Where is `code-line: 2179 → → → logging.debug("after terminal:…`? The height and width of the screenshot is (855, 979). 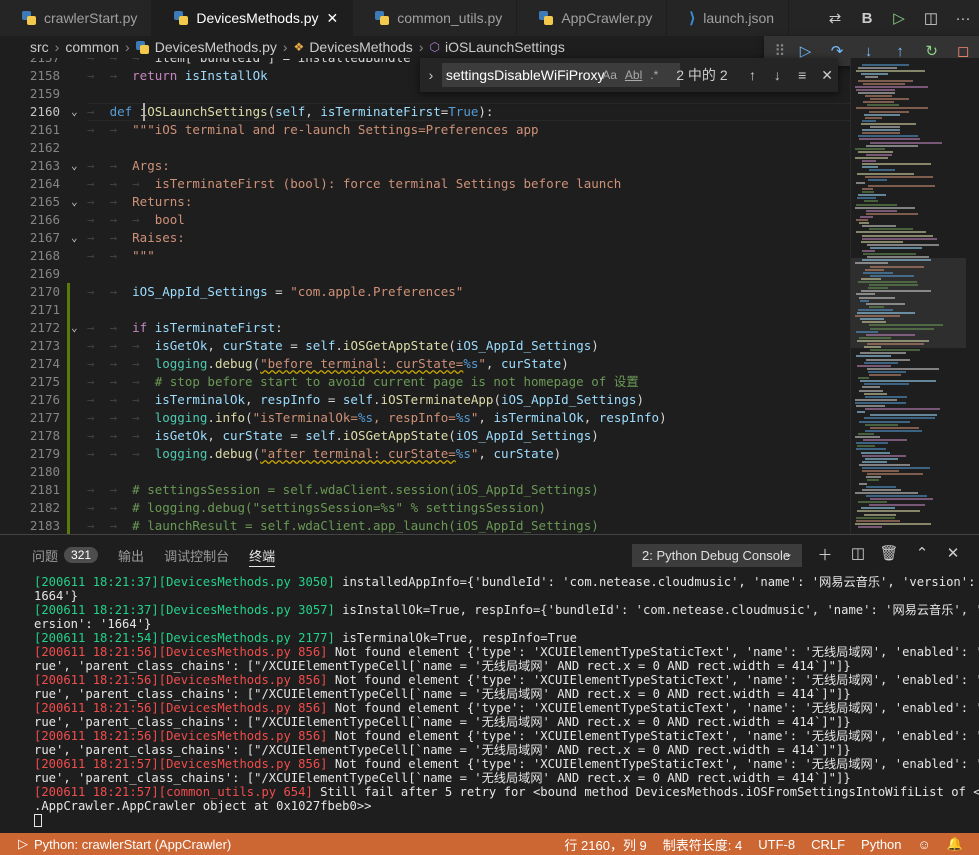 code-line: 2179 → → → logging.debug("after terminal:… is located at coordinates (425, 454).